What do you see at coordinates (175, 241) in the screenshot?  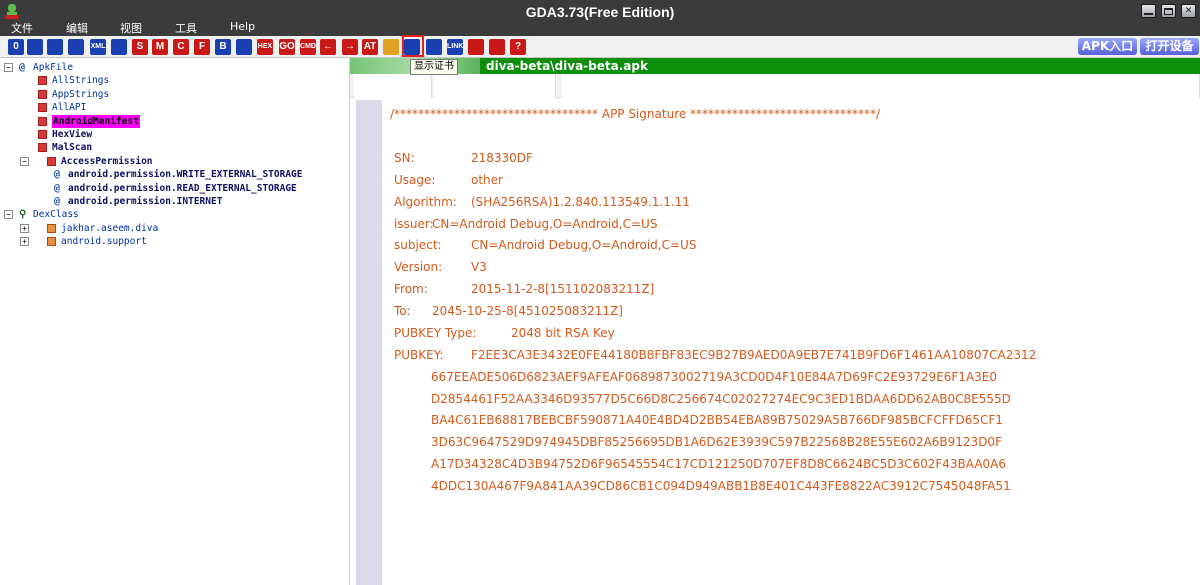 I see `tree-item: + android.support` at bounding box center [175, 241].